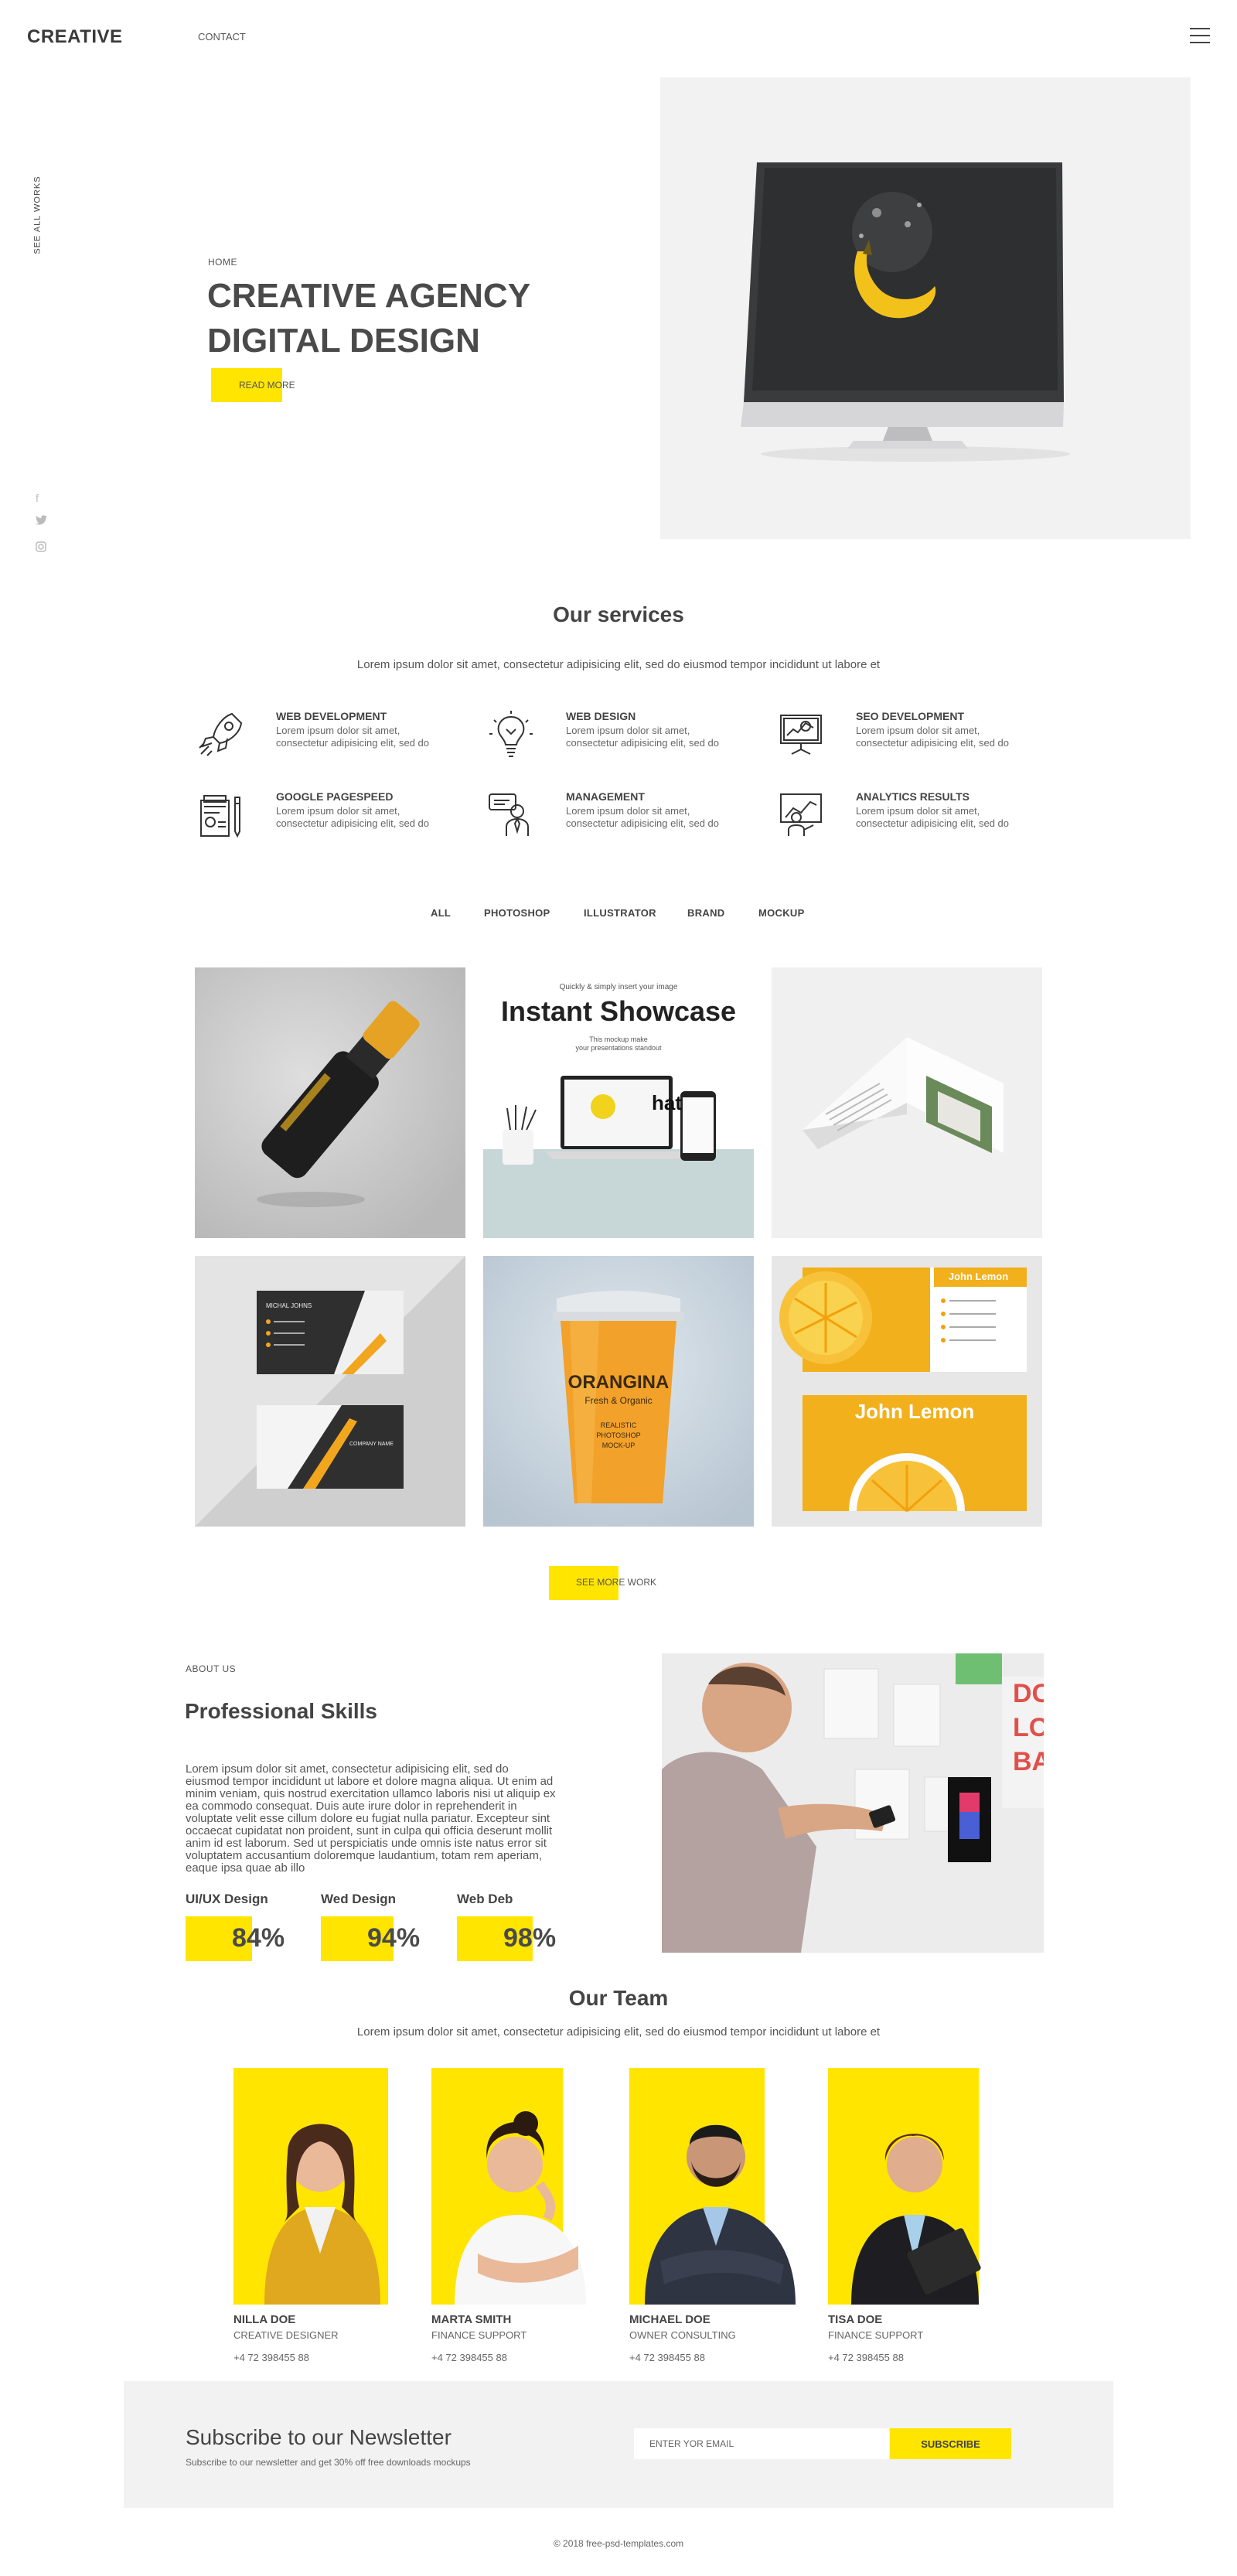  I want to click on read-more-button: READ MORE, so click(267, 385).